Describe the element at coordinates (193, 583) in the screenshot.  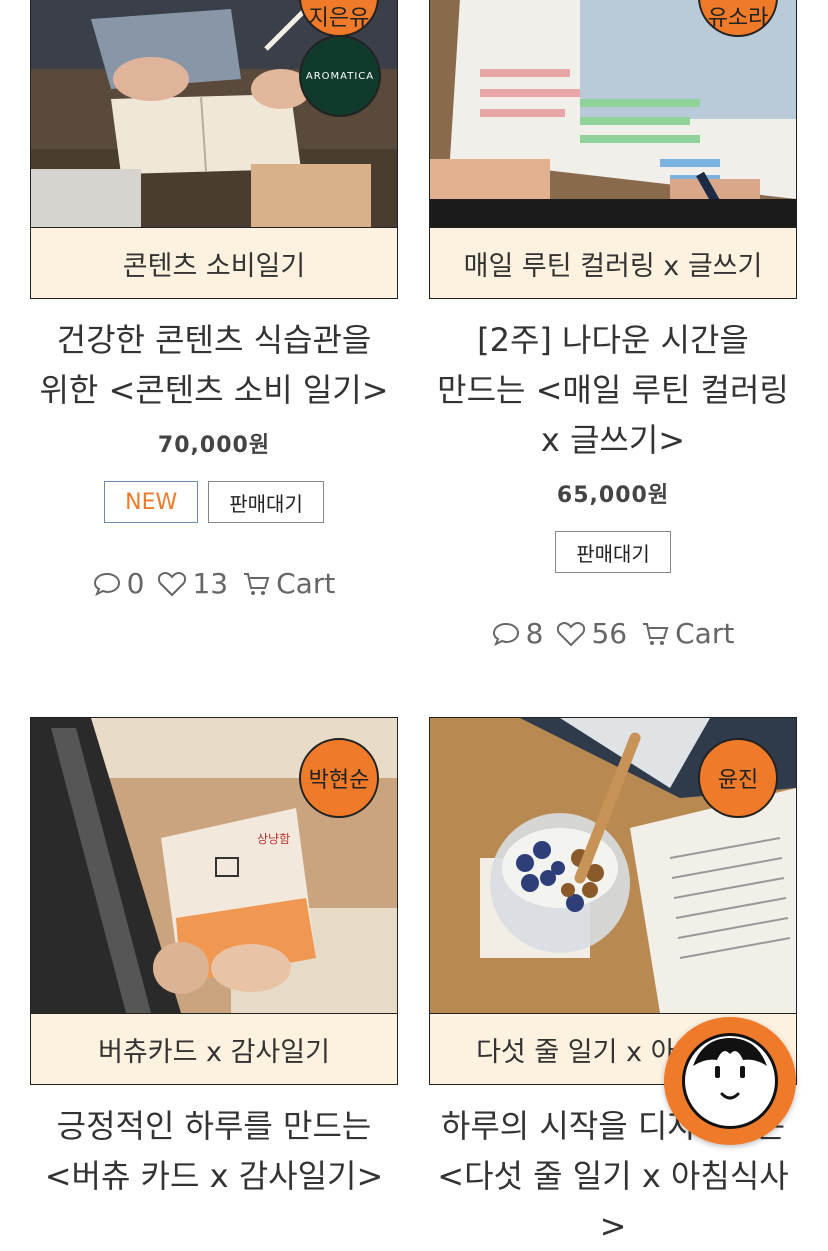
I see `like-count: 13` at that location.